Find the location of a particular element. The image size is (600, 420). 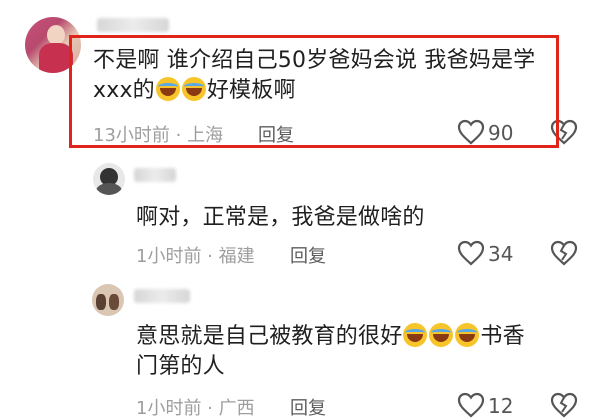

comment-meta: 1小时前 · 福建 is located at coordinates (195, 256).